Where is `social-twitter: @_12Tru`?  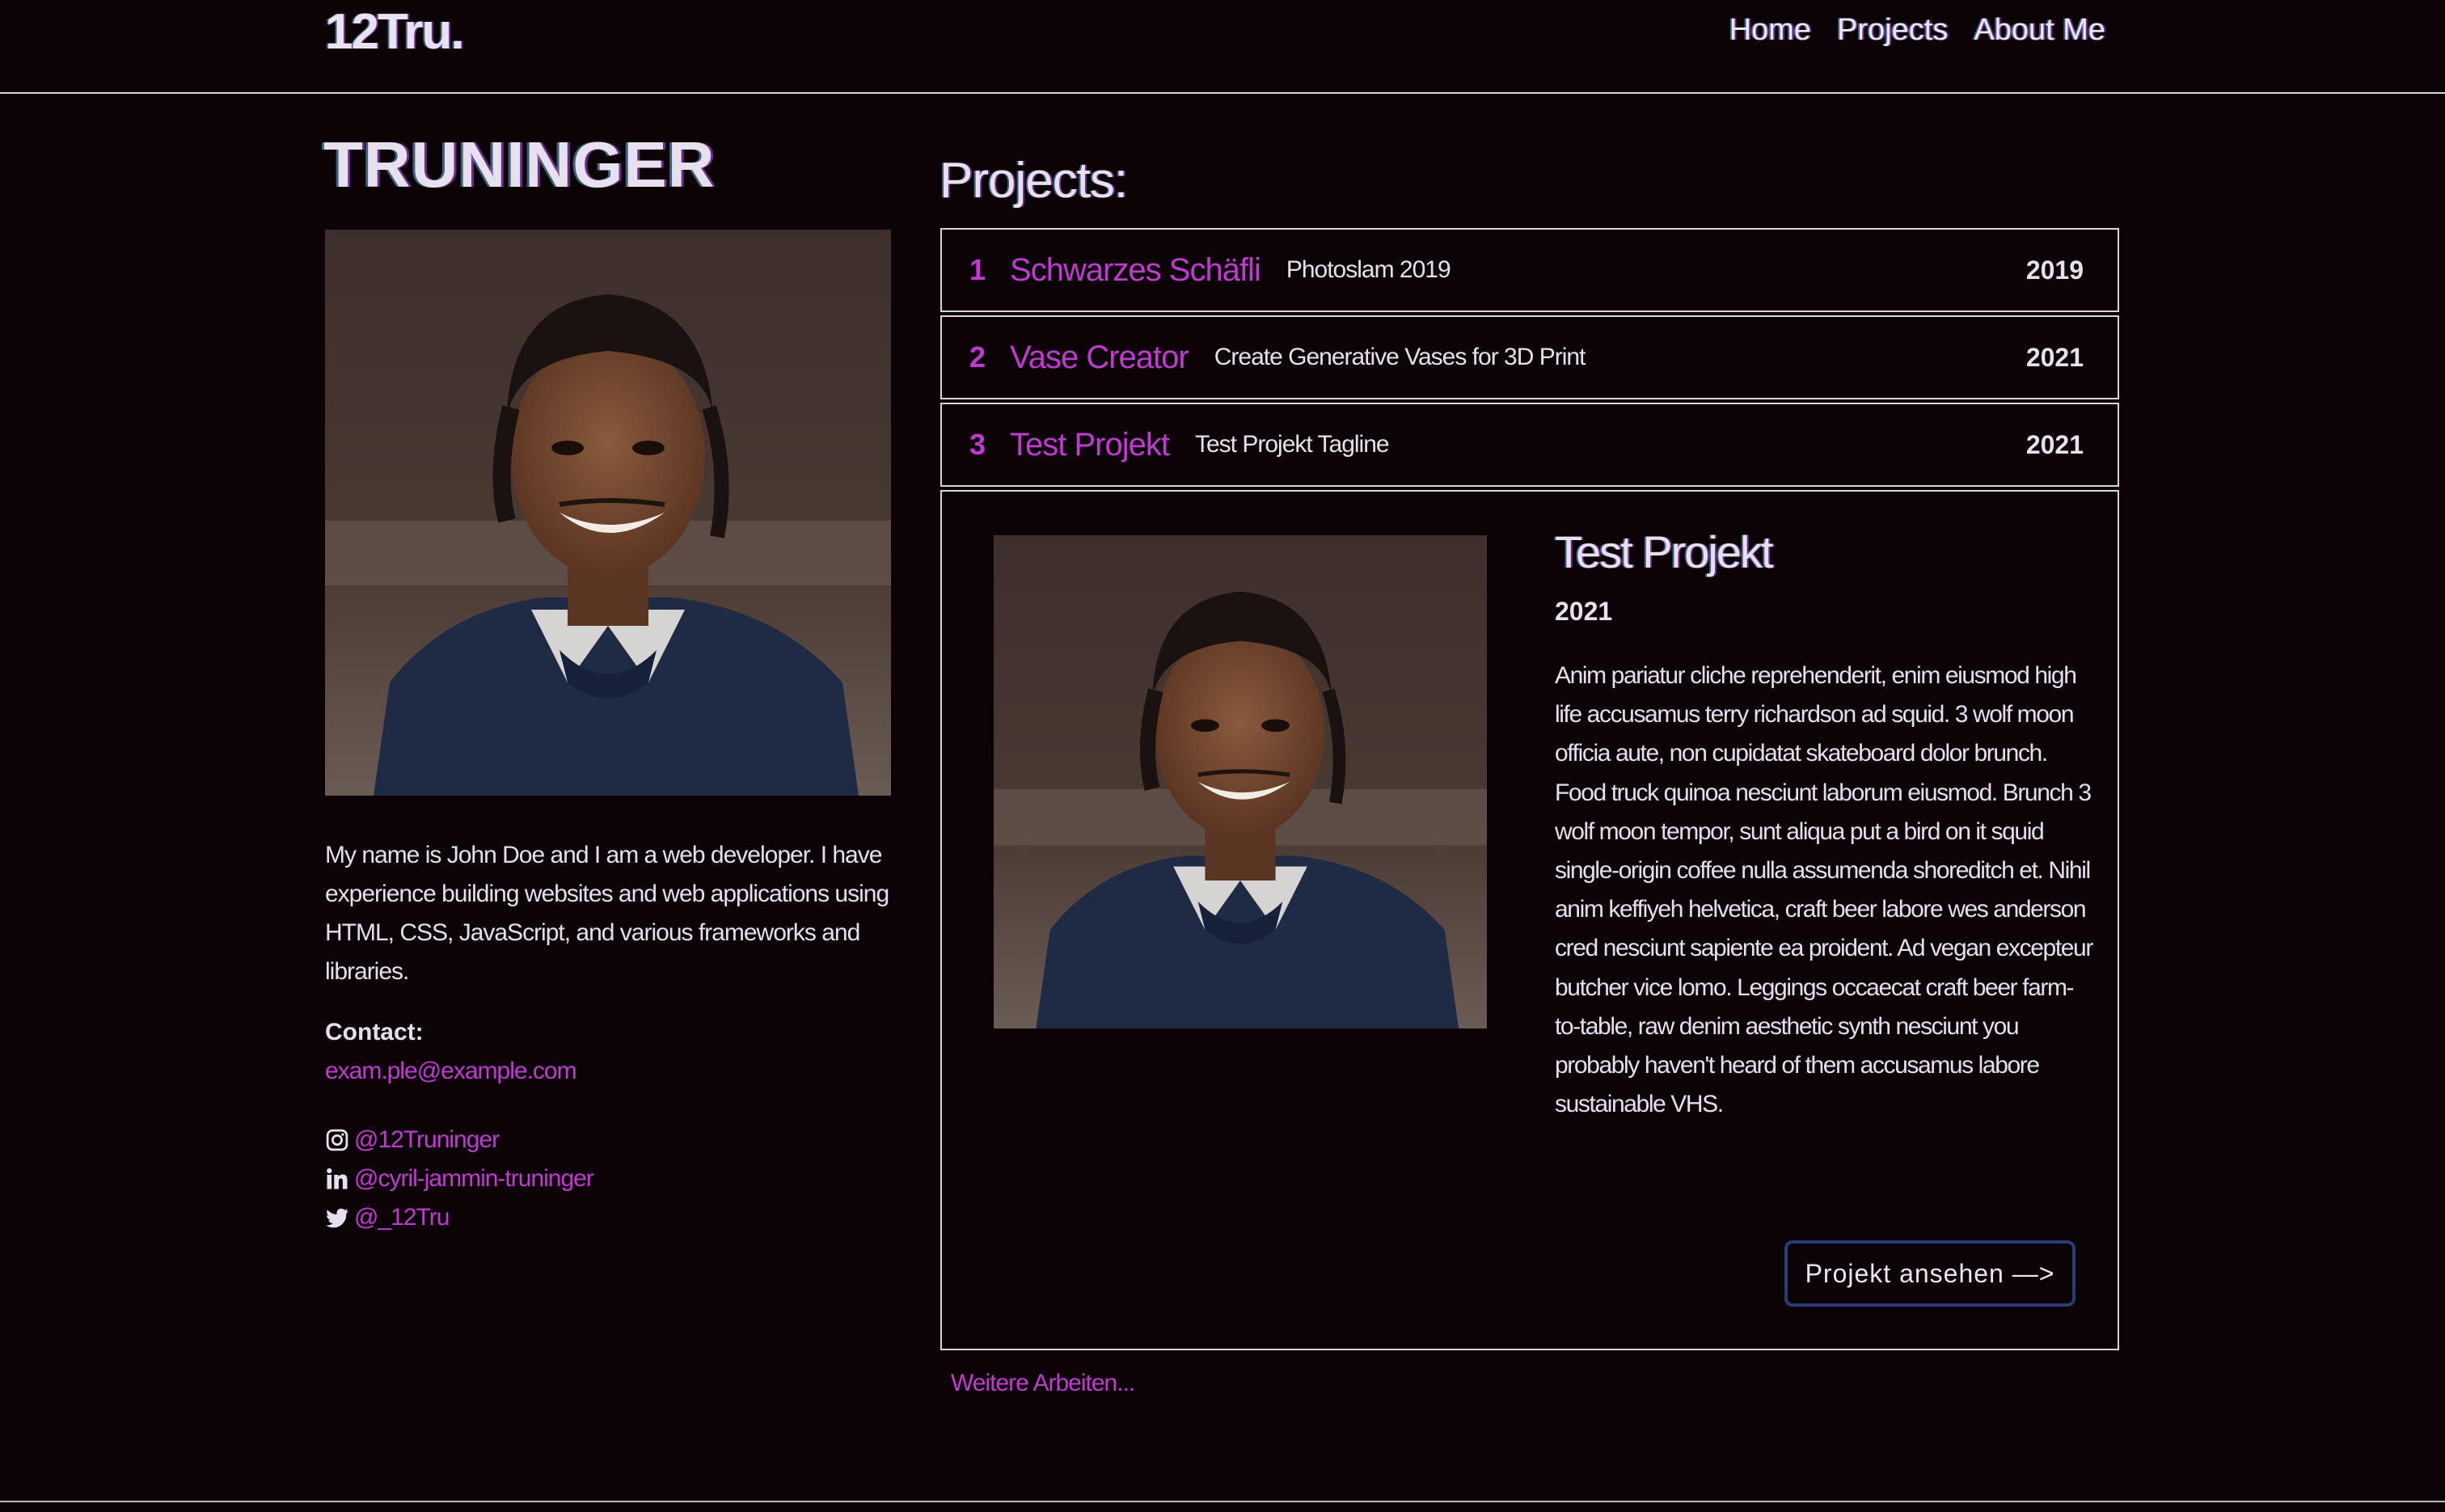 social-twitter: @_12Tru is located at coordinates (459, 1217).